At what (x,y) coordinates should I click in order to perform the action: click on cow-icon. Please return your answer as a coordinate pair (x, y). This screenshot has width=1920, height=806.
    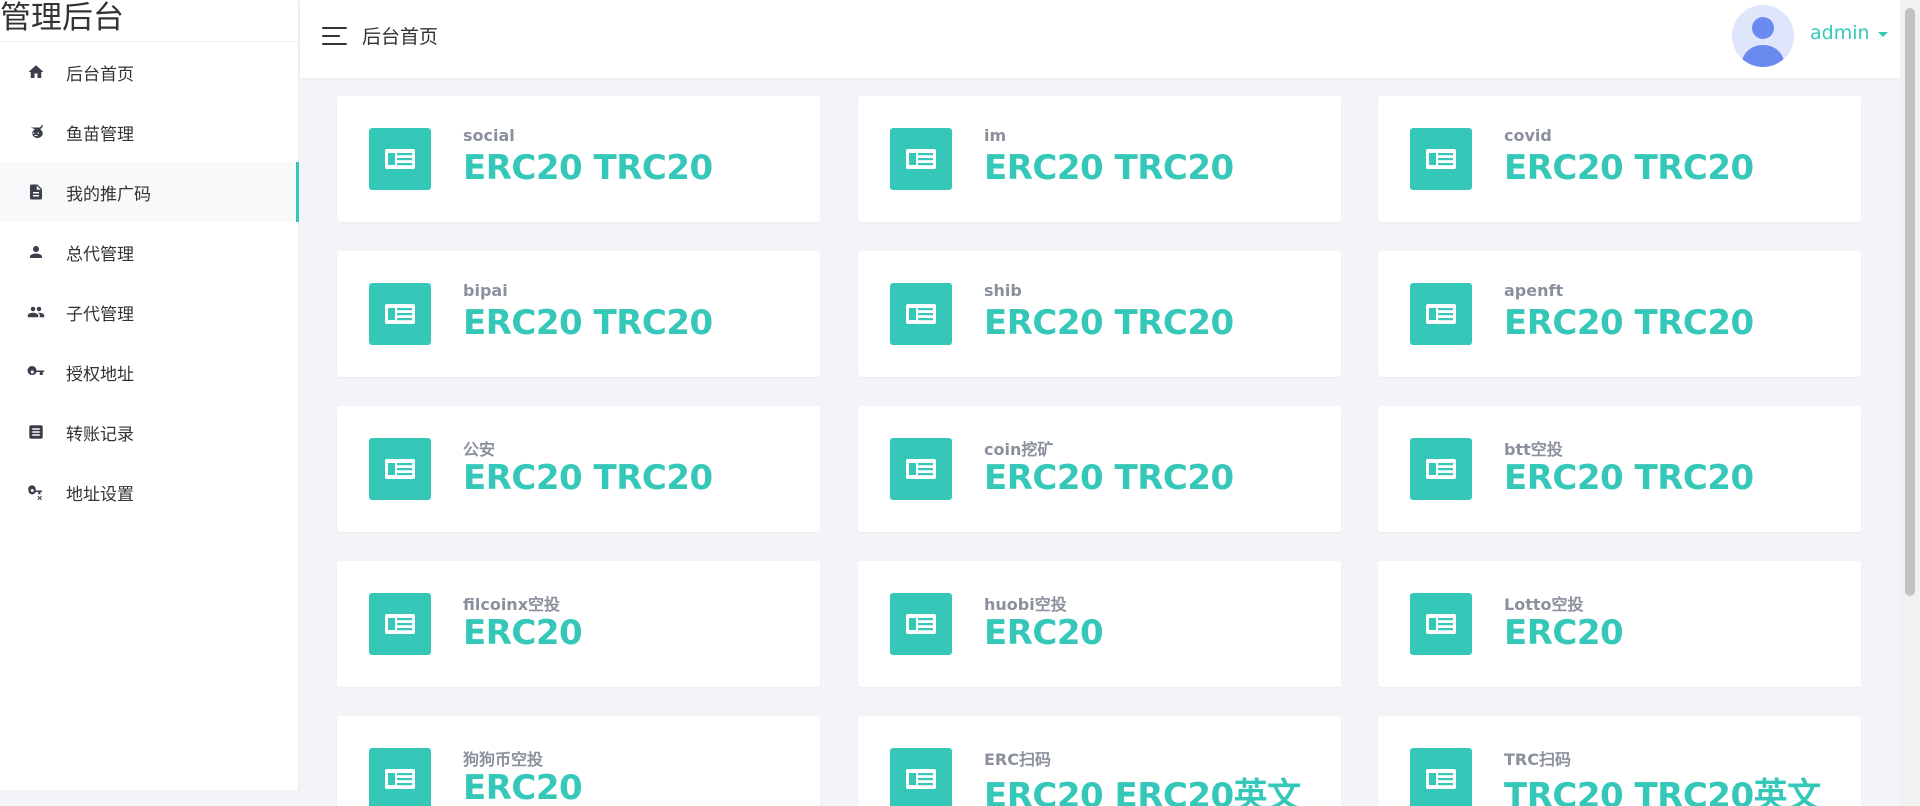
    Looking at the image, I should click on (36, 132).